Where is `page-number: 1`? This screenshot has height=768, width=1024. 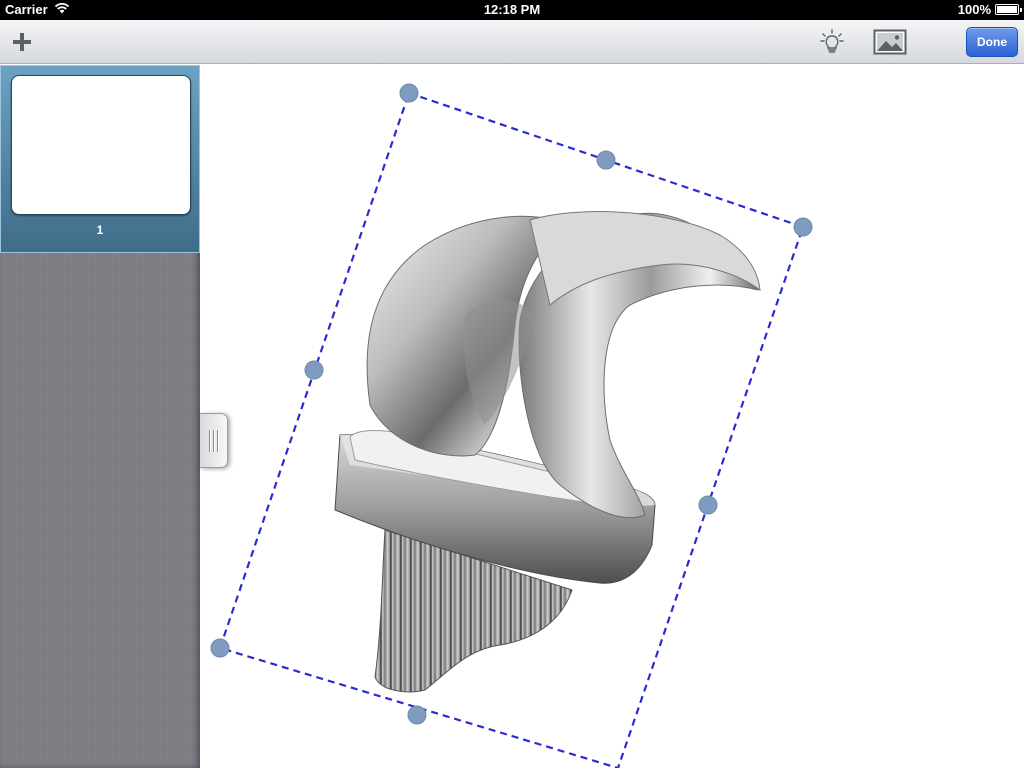
page-number: 1 is located at coordinates (100, 230).